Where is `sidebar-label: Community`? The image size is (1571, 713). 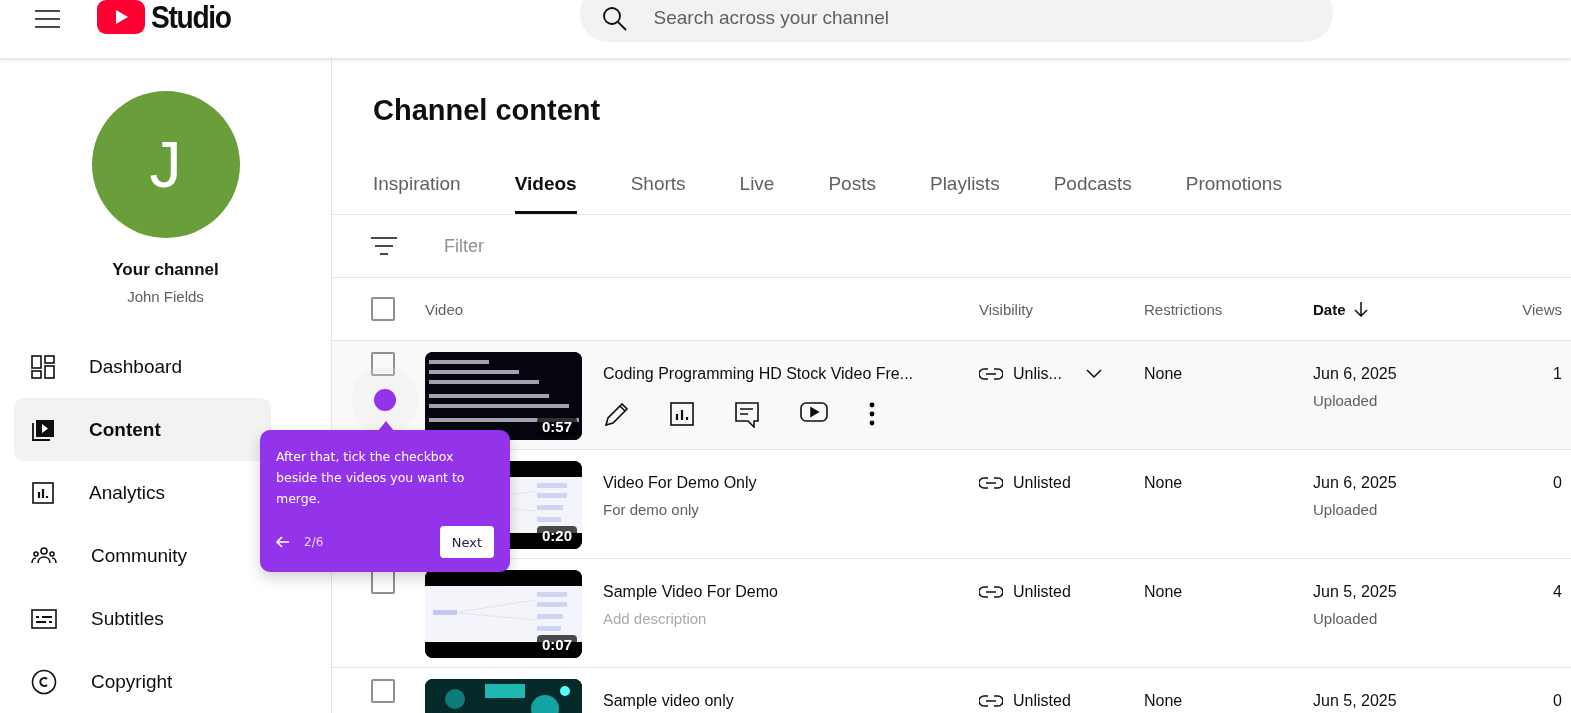
sidebar-label: Community is located at coordinates (139, 555).